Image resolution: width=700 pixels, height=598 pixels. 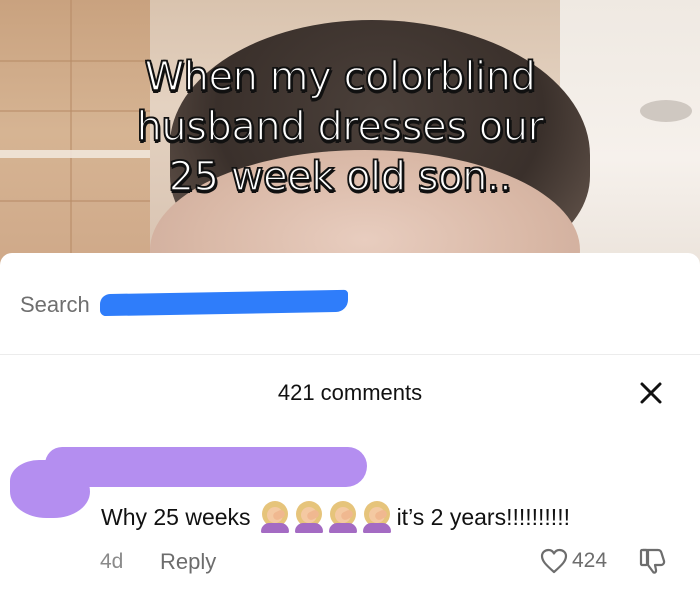 I want to click on comments-count: 421 comments, so click(x=350, y=392).